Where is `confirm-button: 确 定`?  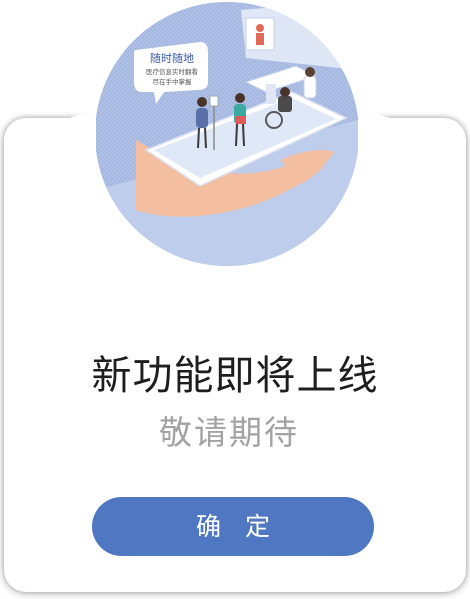
confirm-button: 确 定 is located at coordinates (233, 526).